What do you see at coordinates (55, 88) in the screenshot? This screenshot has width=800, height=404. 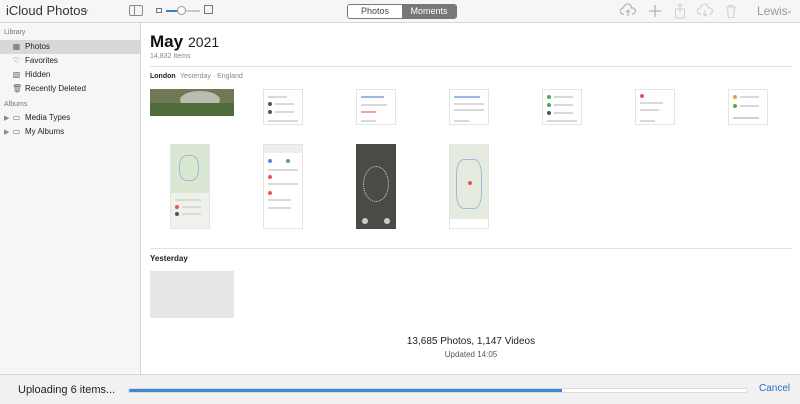 I see `sidebar-item-label: Recently Deleted` at bounding box center [55, 88].